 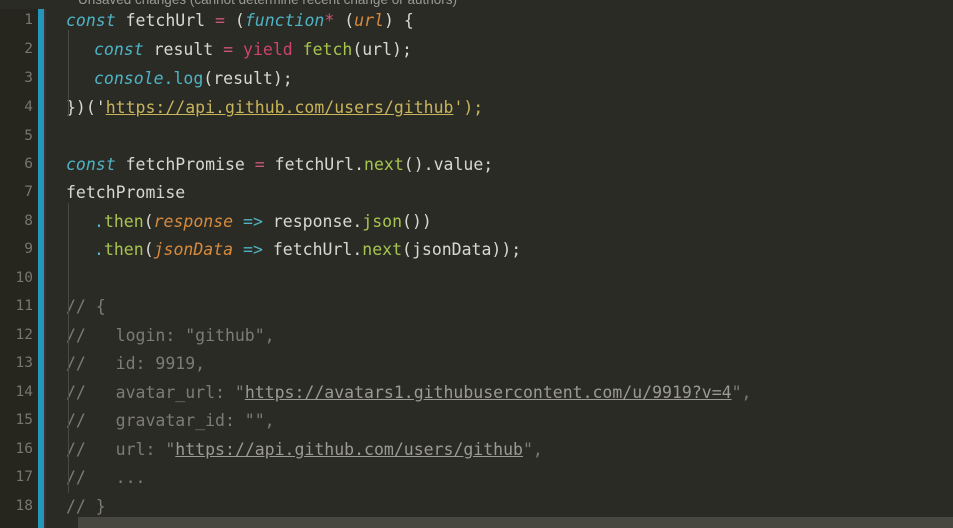 What do you see at coordinates (462, 249) in the screenshot?
I see `call-close: (jsonData));` at bounding box center [462, 249].